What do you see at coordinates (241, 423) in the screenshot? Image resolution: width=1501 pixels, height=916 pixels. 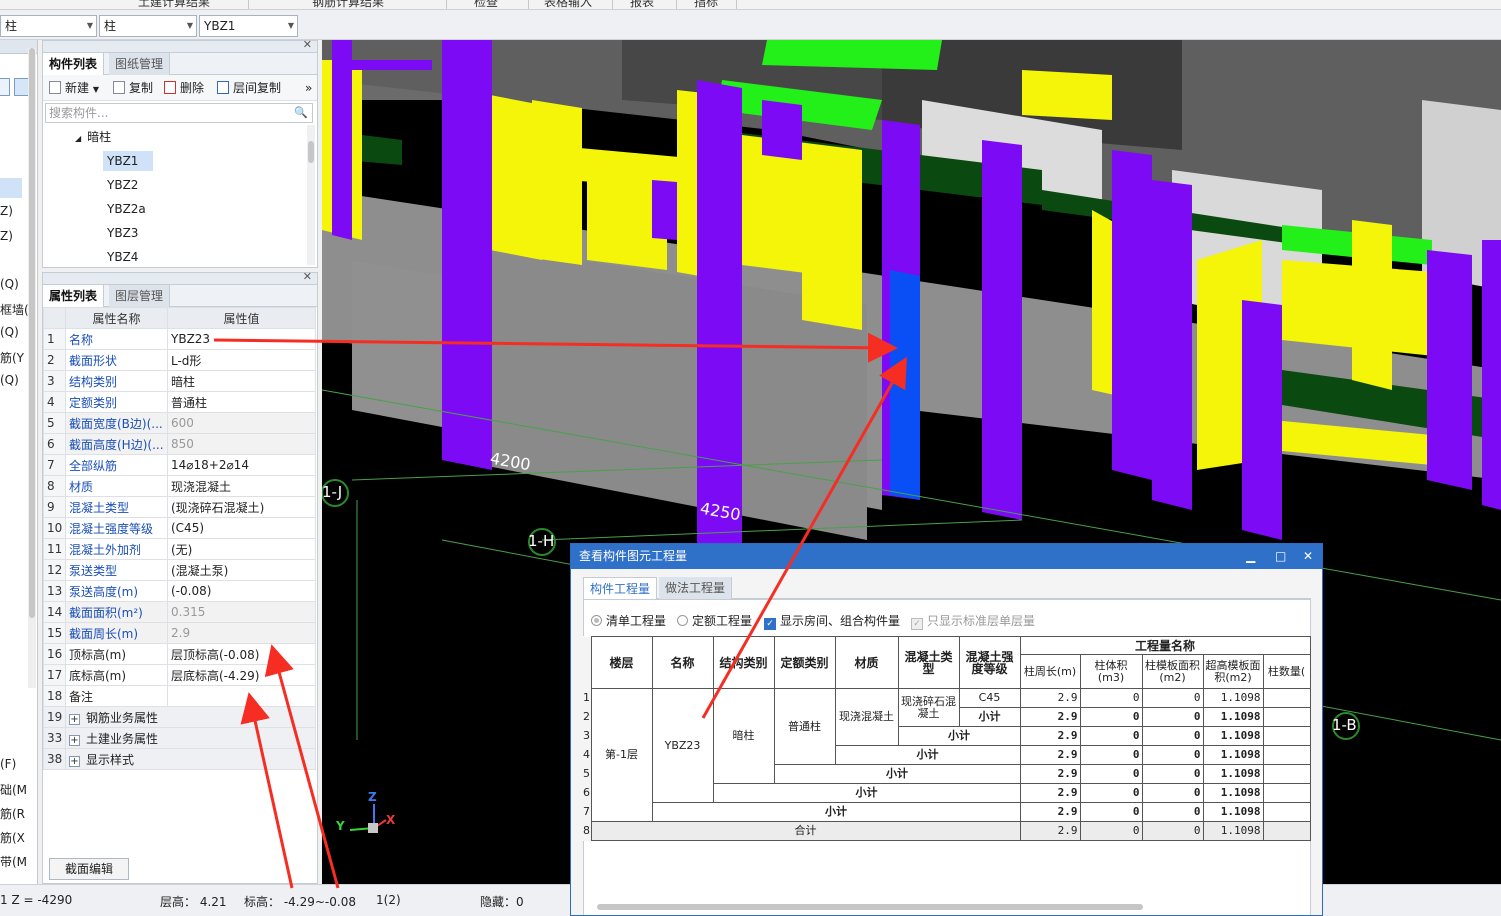 I see `property-value: 600` at bounding box center [241, 423].